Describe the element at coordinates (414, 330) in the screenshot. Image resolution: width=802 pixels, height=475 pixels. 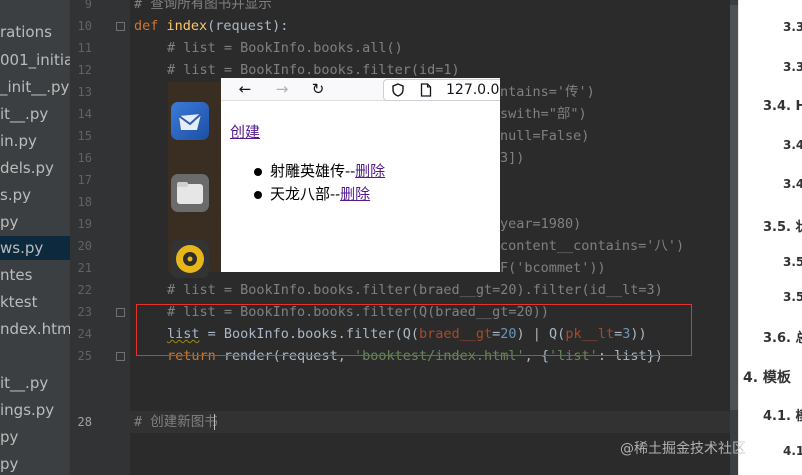
I see `highlight-box` at that location.